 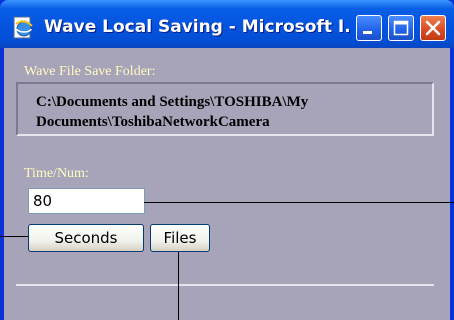 What do you see at coordinates (90, 71) in the screenshot?
I see `folder-label: Wave File Save Folder:` at bounding box center [90, 71].